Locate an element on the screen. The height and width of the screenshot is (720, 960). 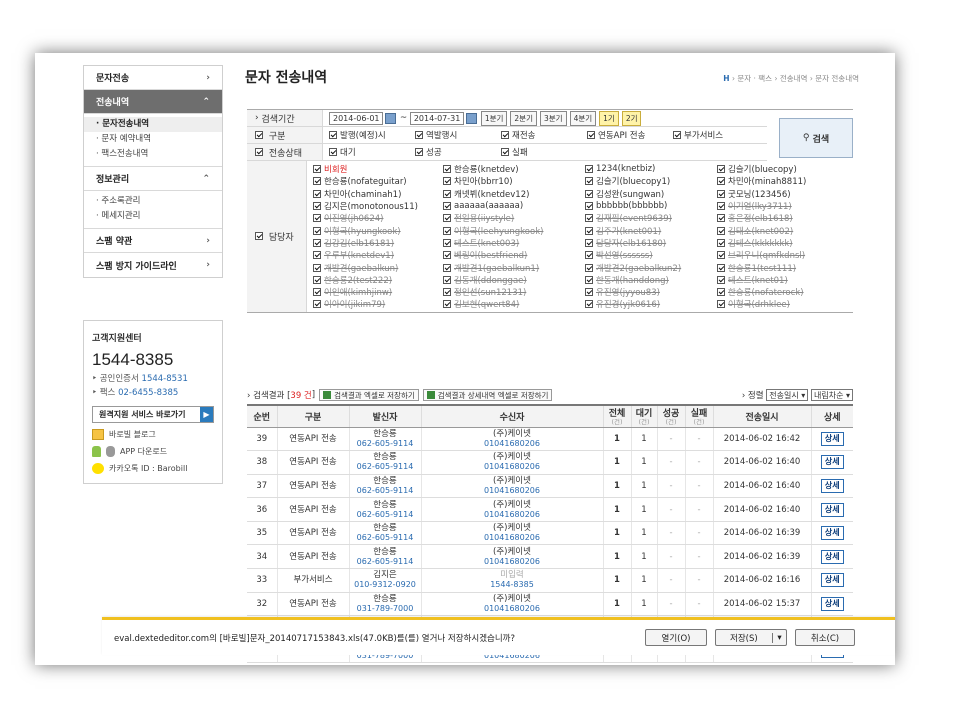
owner-option: 김슬기(bluecopy1) is located at coordinates (651, 181).